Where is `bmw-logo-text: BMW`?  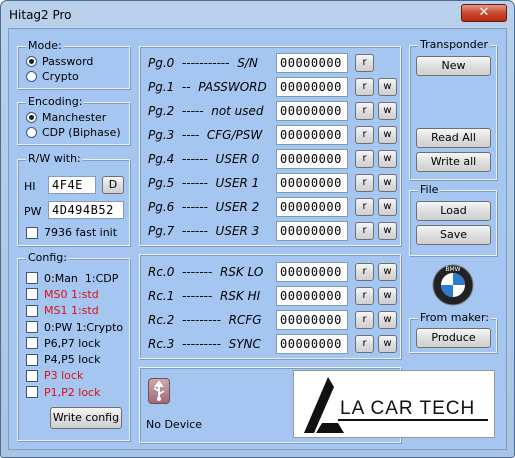
bmw-logo-text: BMW is located at coordinates (452, 269).